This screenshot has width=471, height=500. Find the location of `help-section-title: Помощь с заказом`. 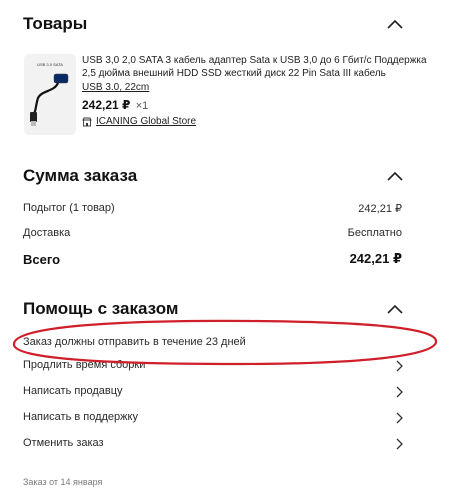

help-section-title: Помощь с заказом is located at coordinates (101, 308).